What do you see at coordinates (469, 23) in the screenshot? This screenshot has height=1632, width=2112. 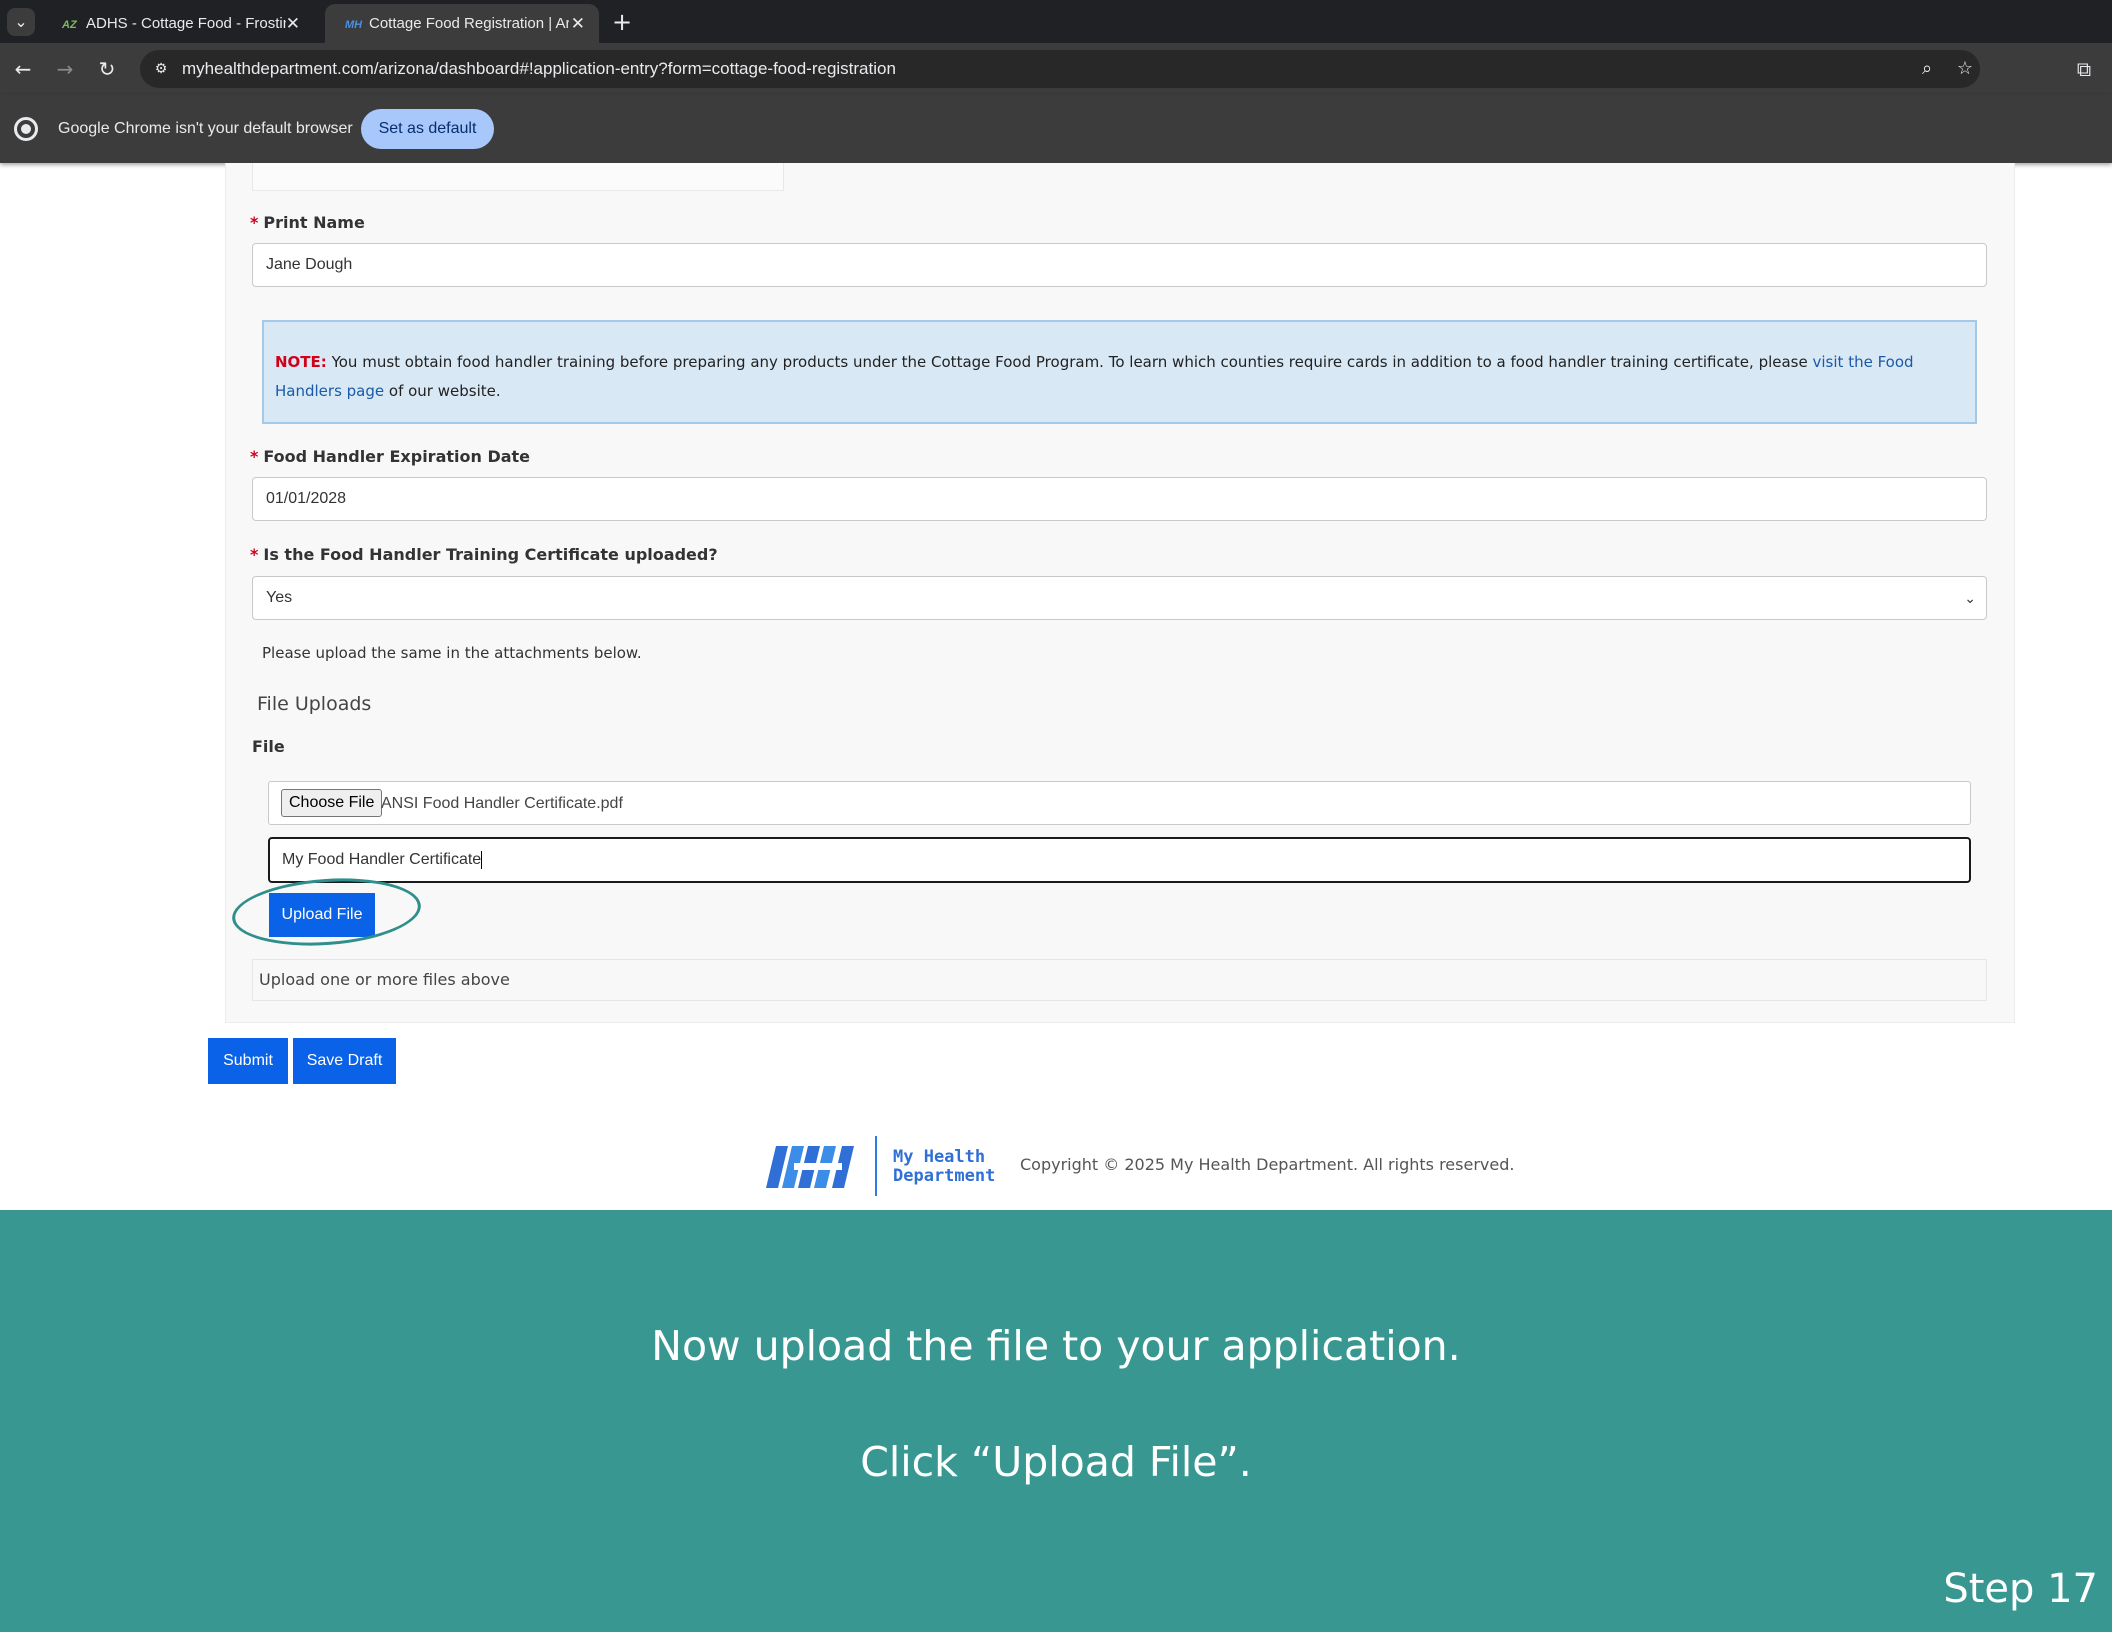 I see `tab-title: Cottage Food Registration | Arizona` at bounding box center [469, 23].